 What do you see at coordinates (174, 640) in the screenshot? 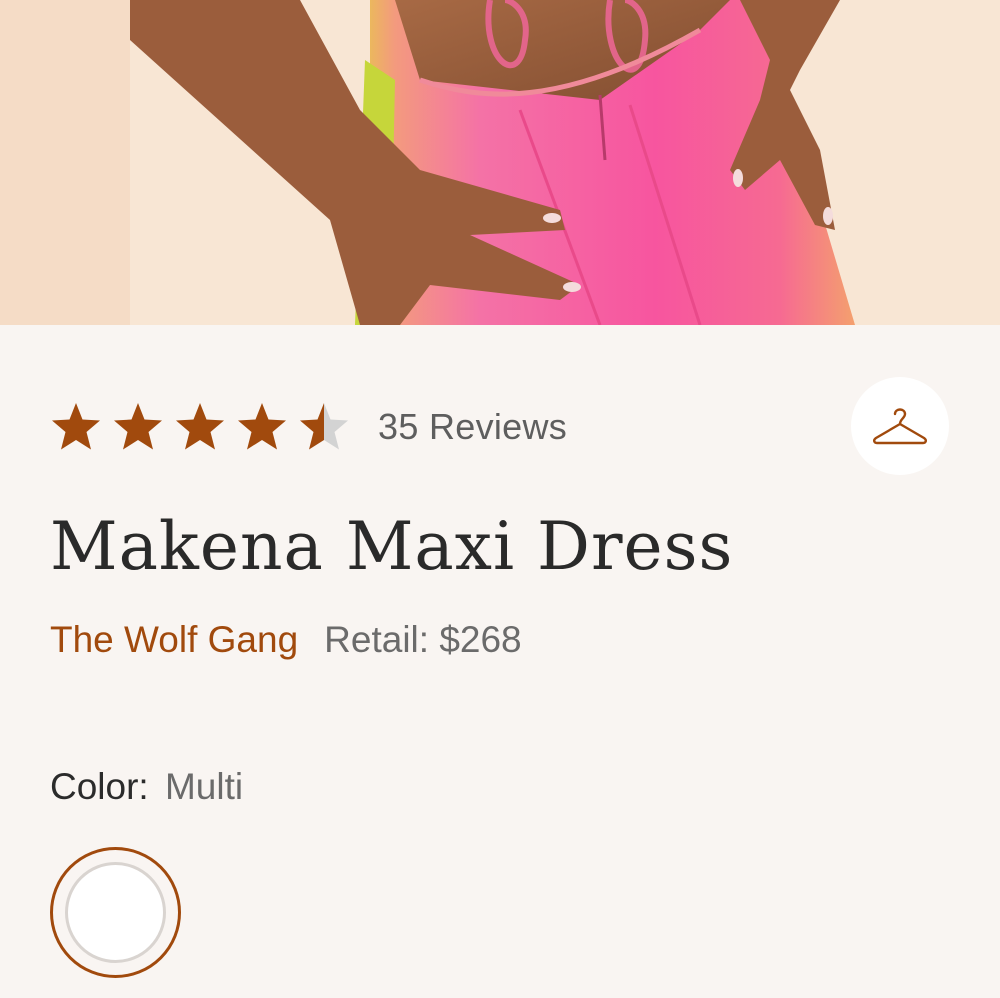
I see `brand-link: The Wolf Gang` at bounding box center [174, 640].